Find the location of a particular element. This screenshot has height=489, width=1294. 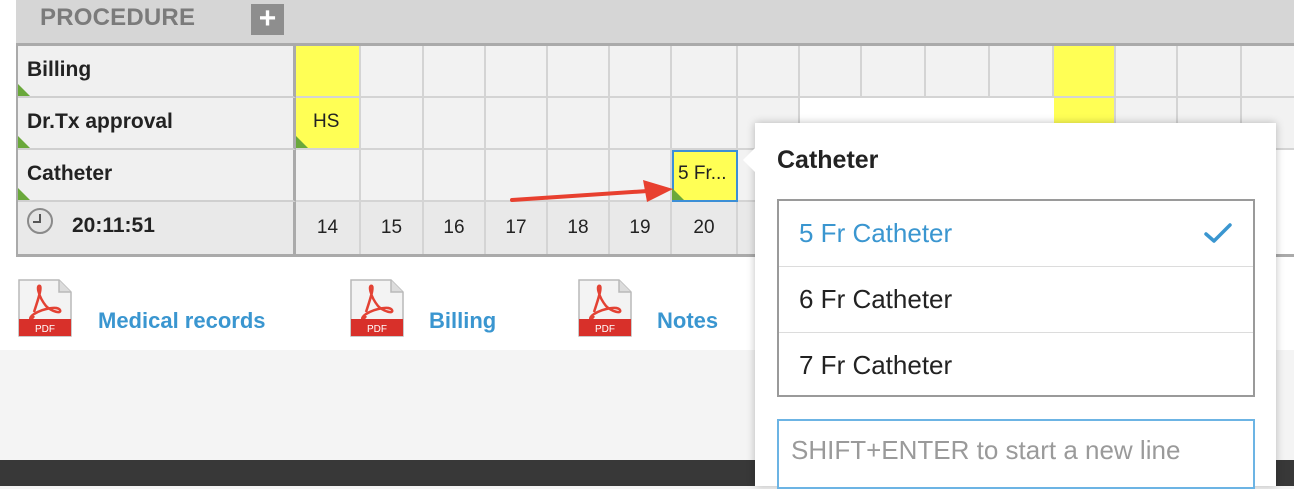

date-label: 19 is located at coordinates (640, 227).